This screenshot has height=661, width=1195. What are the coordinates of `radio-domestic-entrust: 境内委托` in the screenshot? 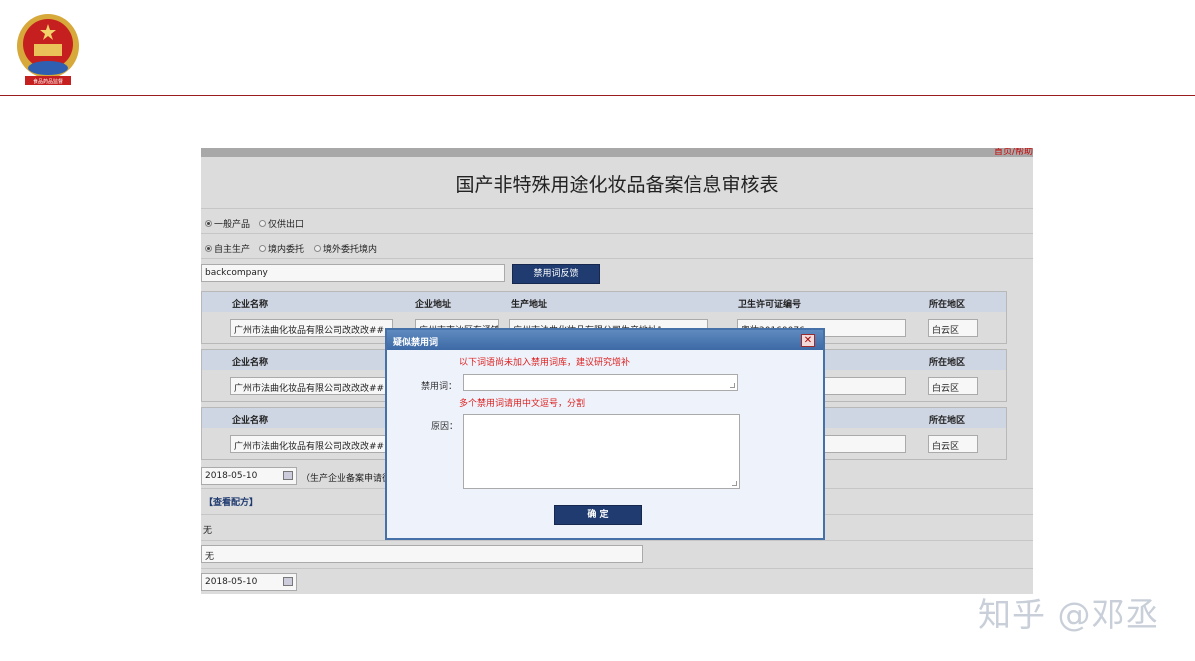 It's located at (281, 248).